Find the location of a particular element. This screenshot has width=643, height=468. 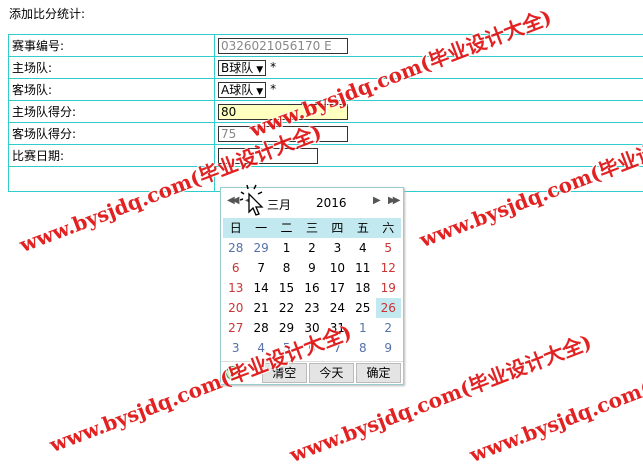

page-title: 添加比分统计: is located at coordinates (47, 13).